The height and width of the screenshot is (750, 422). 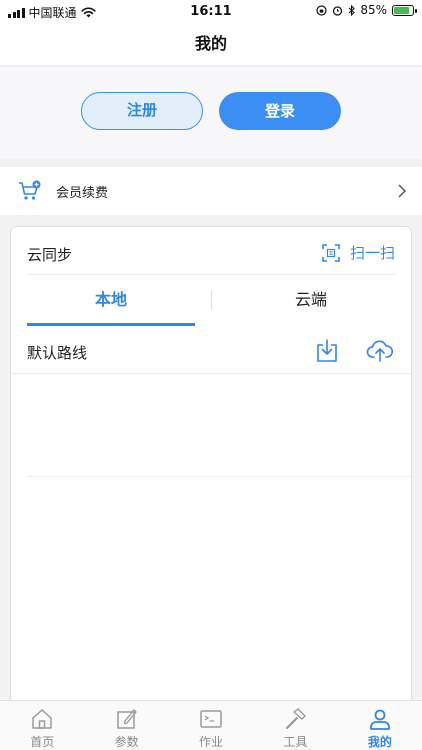 What do you see at coordinates (211, 324) in the screenshot?
I see `sync-tabs: 本地 云端` at bounding box center [211, 324].